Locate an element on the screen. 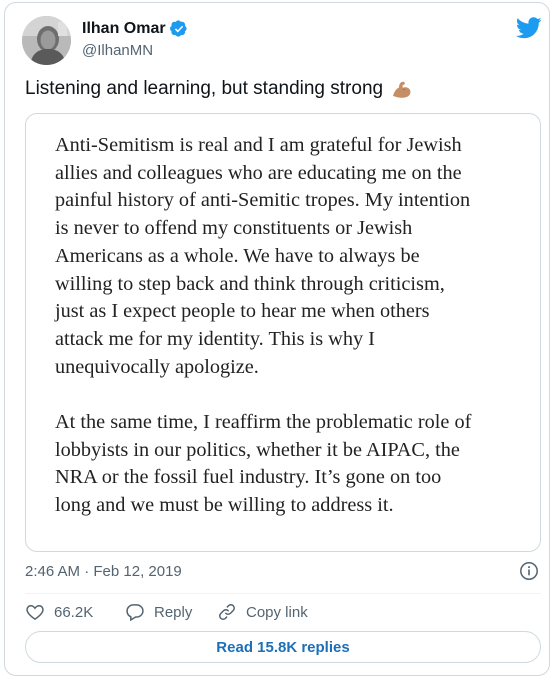  like-count: 66.2K is located at coordinates (74, 612).